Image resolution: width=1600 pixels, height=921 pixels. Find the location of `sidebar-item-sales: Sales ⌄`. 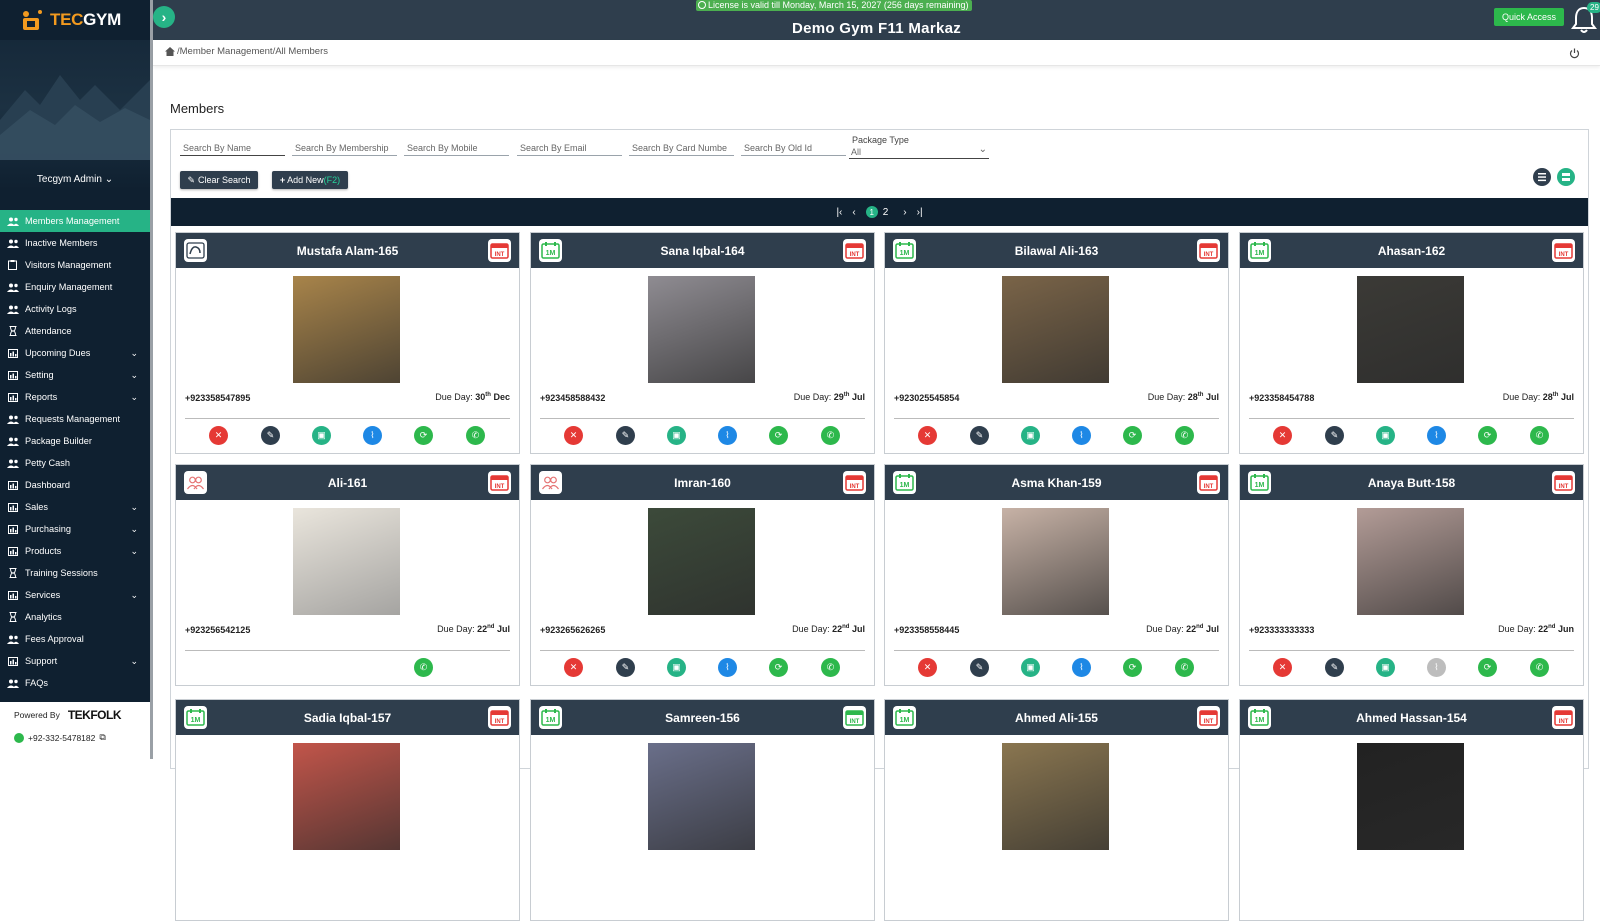

sidebar-item-sales: Sales ⌄ is located at coordinates (75, 507).